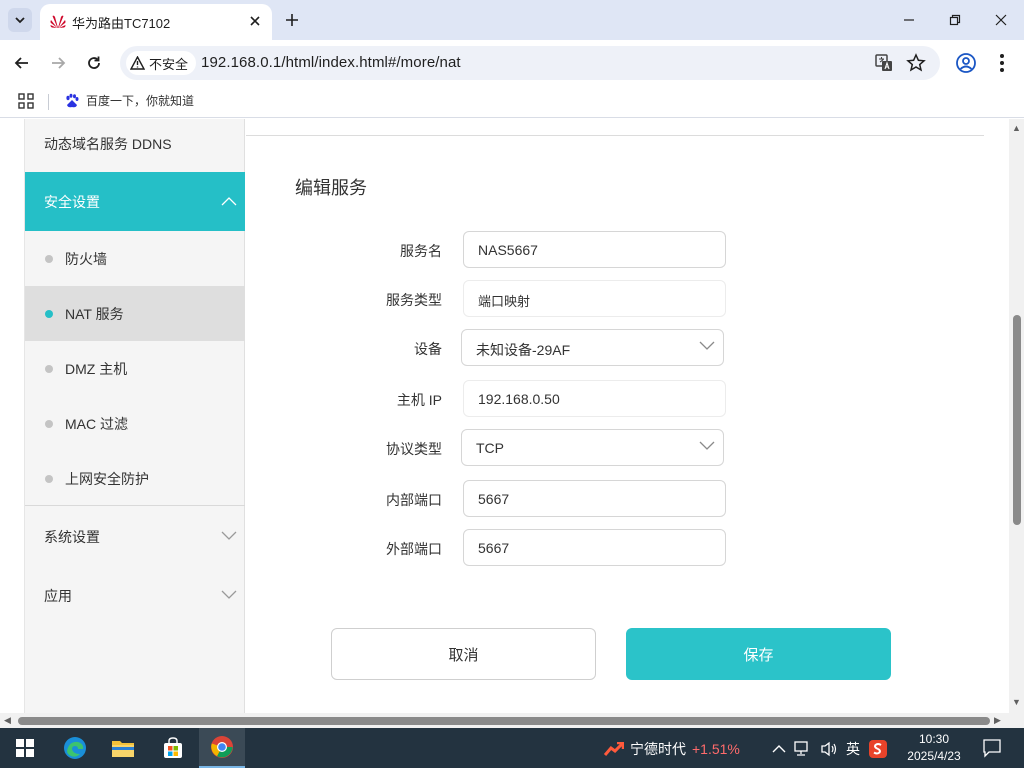 The height and width of the screenshot is (768, 1024). What do you see at coordinates (803, 749) in the screenshot?
I see `network-icon` at bounding box center [803, 749].